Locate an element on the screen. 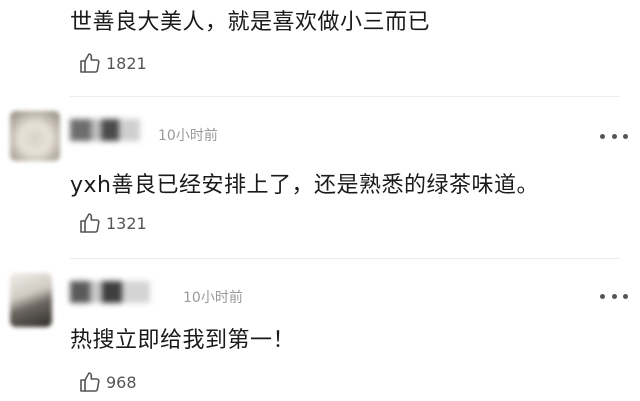 Image resolution: width=640 pixels, height=401 pixels. like-count: 968 is located at coordinates (121, 382).